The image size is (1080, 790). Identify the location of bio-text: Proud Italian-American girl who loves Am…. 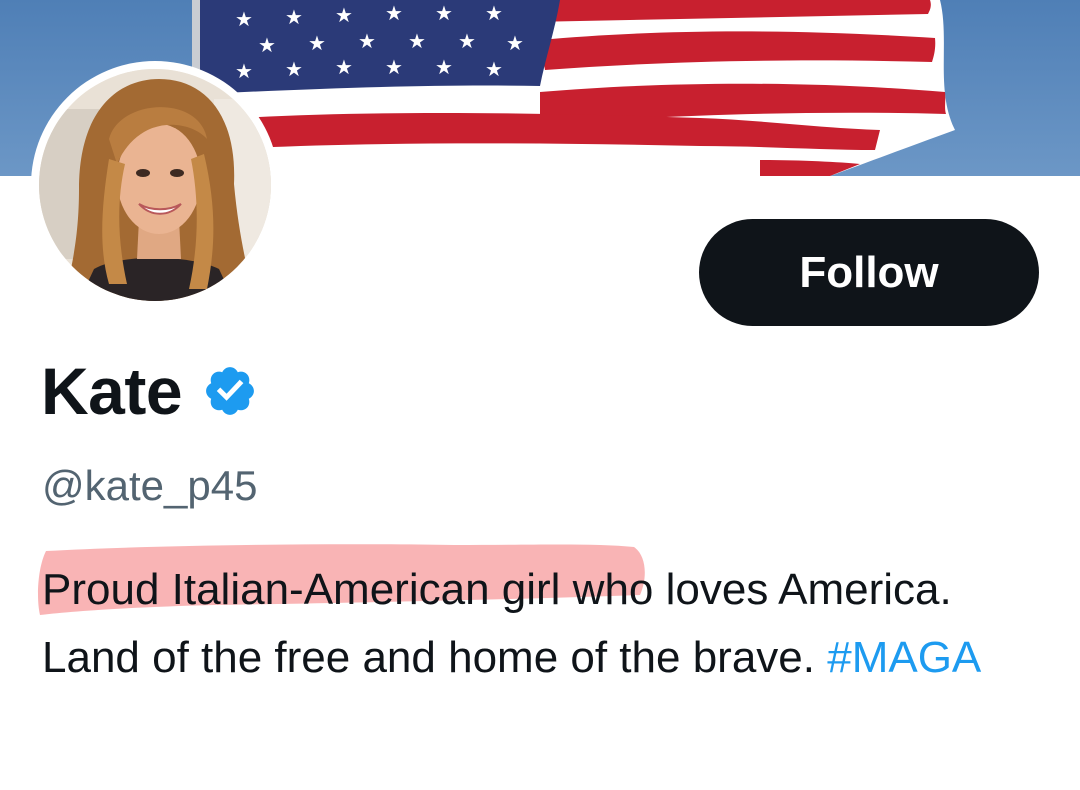
(497, 623).